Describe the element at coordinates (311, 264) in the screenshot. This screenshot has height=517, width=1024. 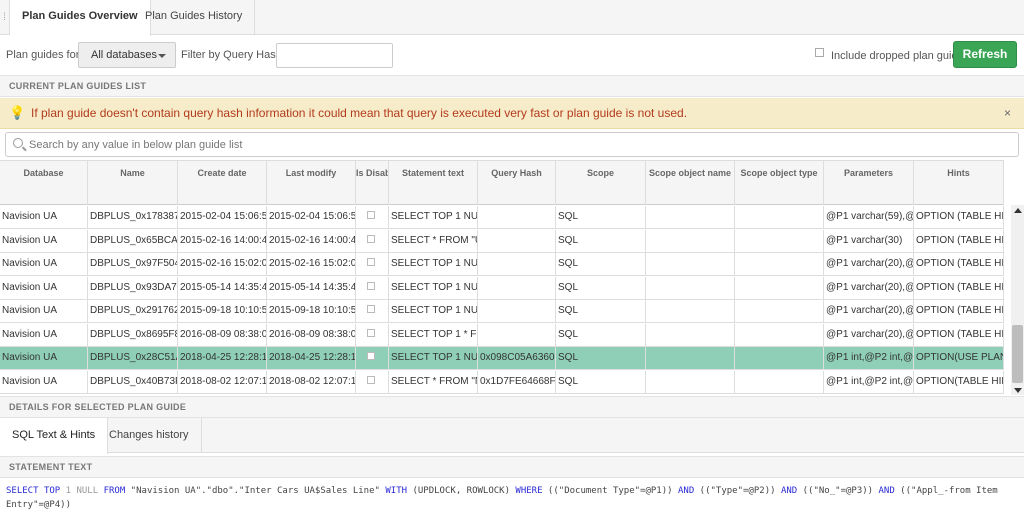
I see `cell-modified: 2015-02-16 15:02:01` at that location.